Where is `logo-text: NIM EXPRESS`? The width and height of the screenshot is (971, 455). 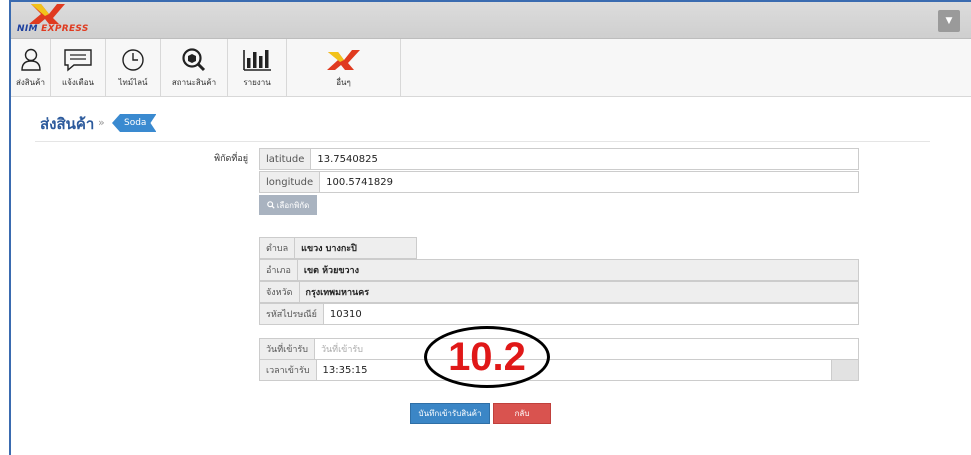
logo-text: NIM EXPRESS is located at coordinates (53, 29).